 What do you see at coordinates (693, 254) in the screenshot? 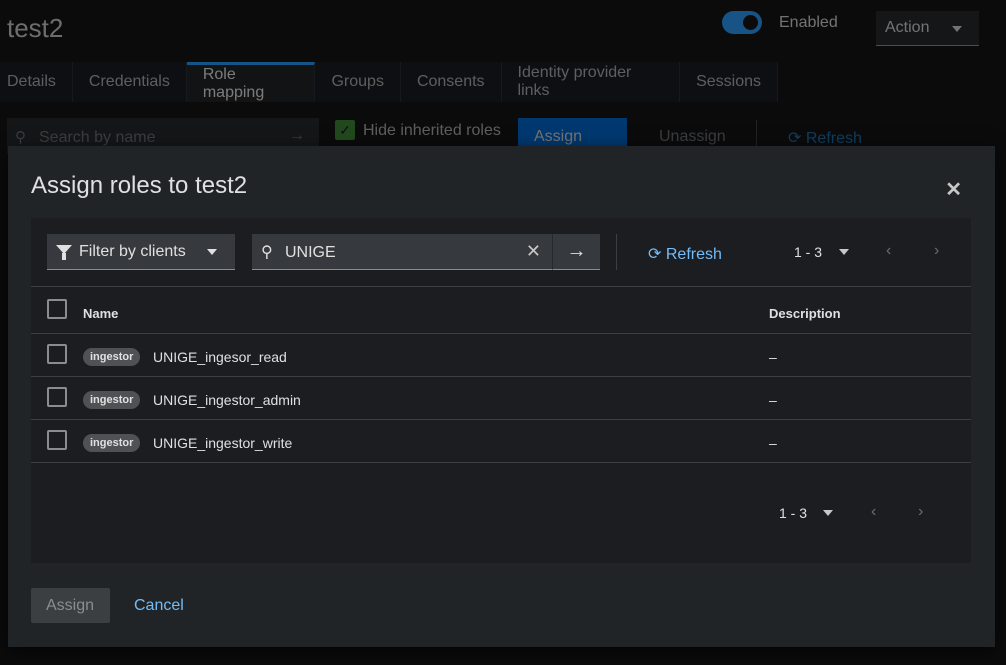
I see `refresh-label: Refresh` at bounding box center [693, 254].